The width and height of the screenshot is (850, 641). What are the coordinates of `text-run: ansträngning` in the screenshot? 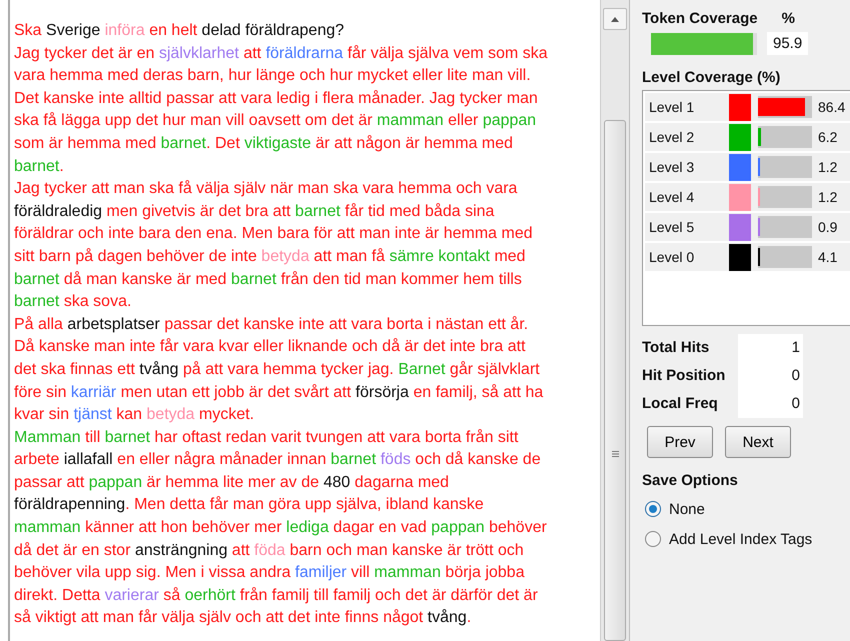 It's located at (181, 550).